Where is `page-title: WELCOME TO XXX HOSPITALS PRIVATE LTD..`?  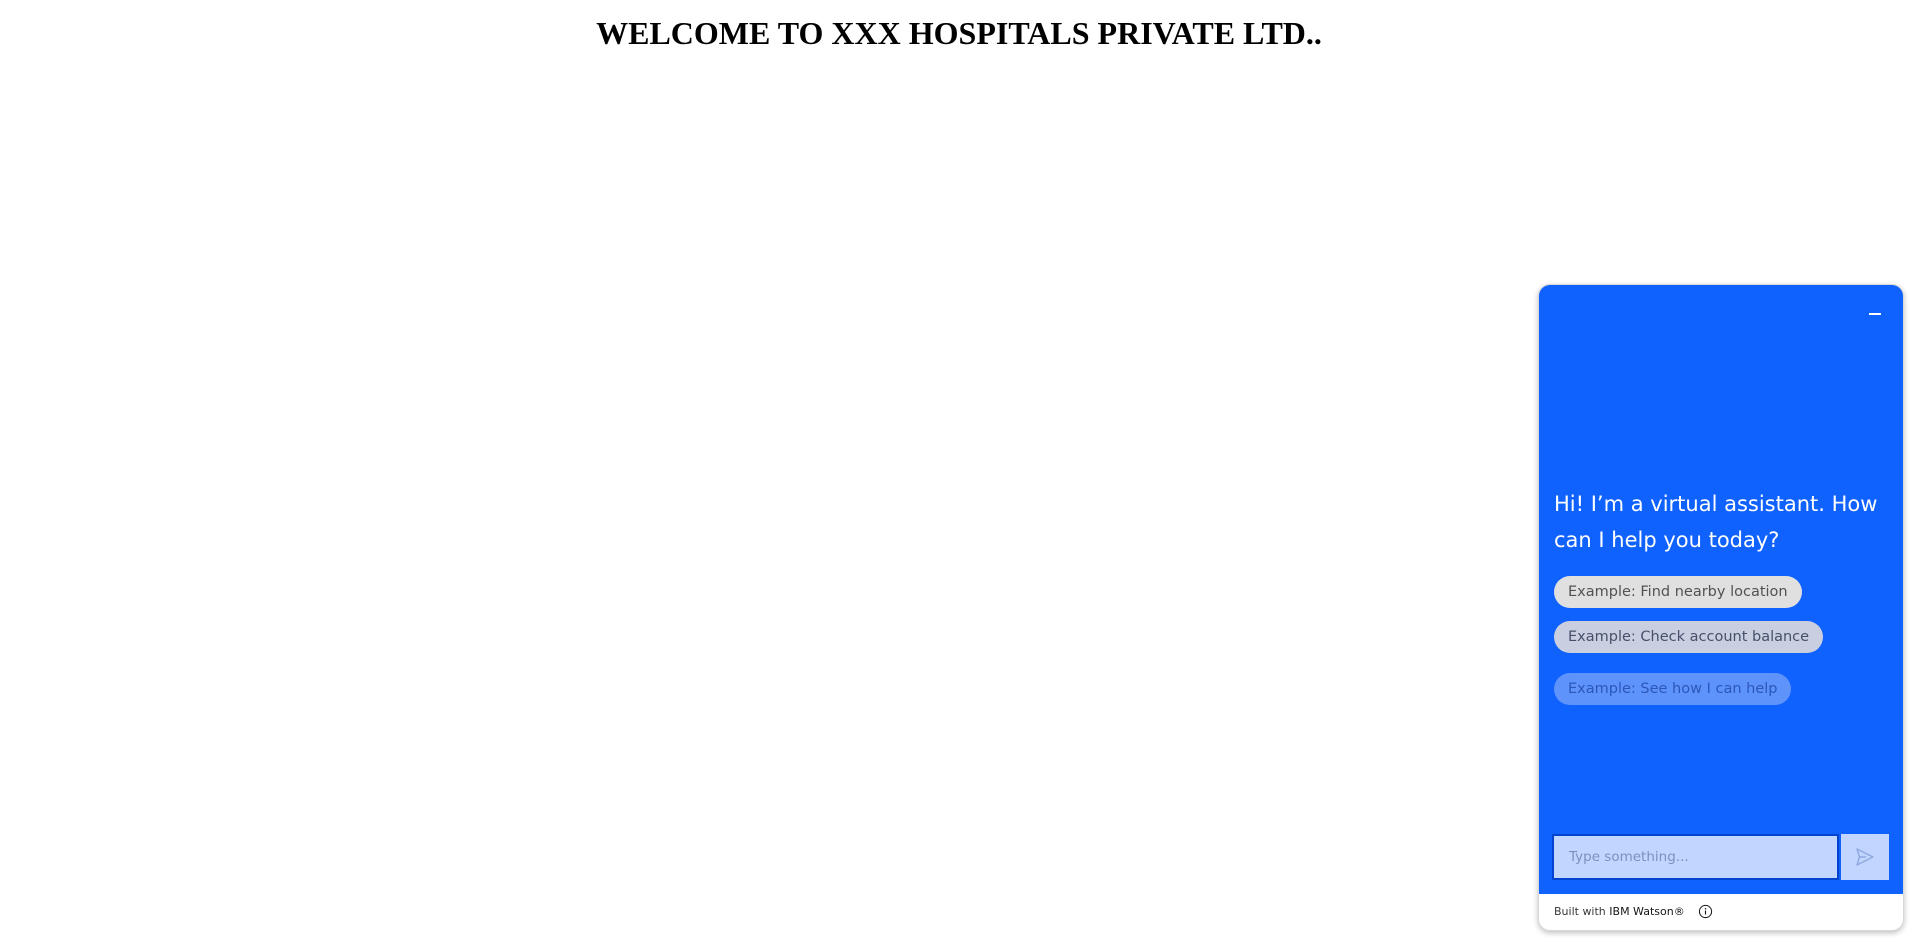
page-title: WELCOME TO XXX HOSPITALS PRIVATE LTD.. is located at coordinates (959, 33).